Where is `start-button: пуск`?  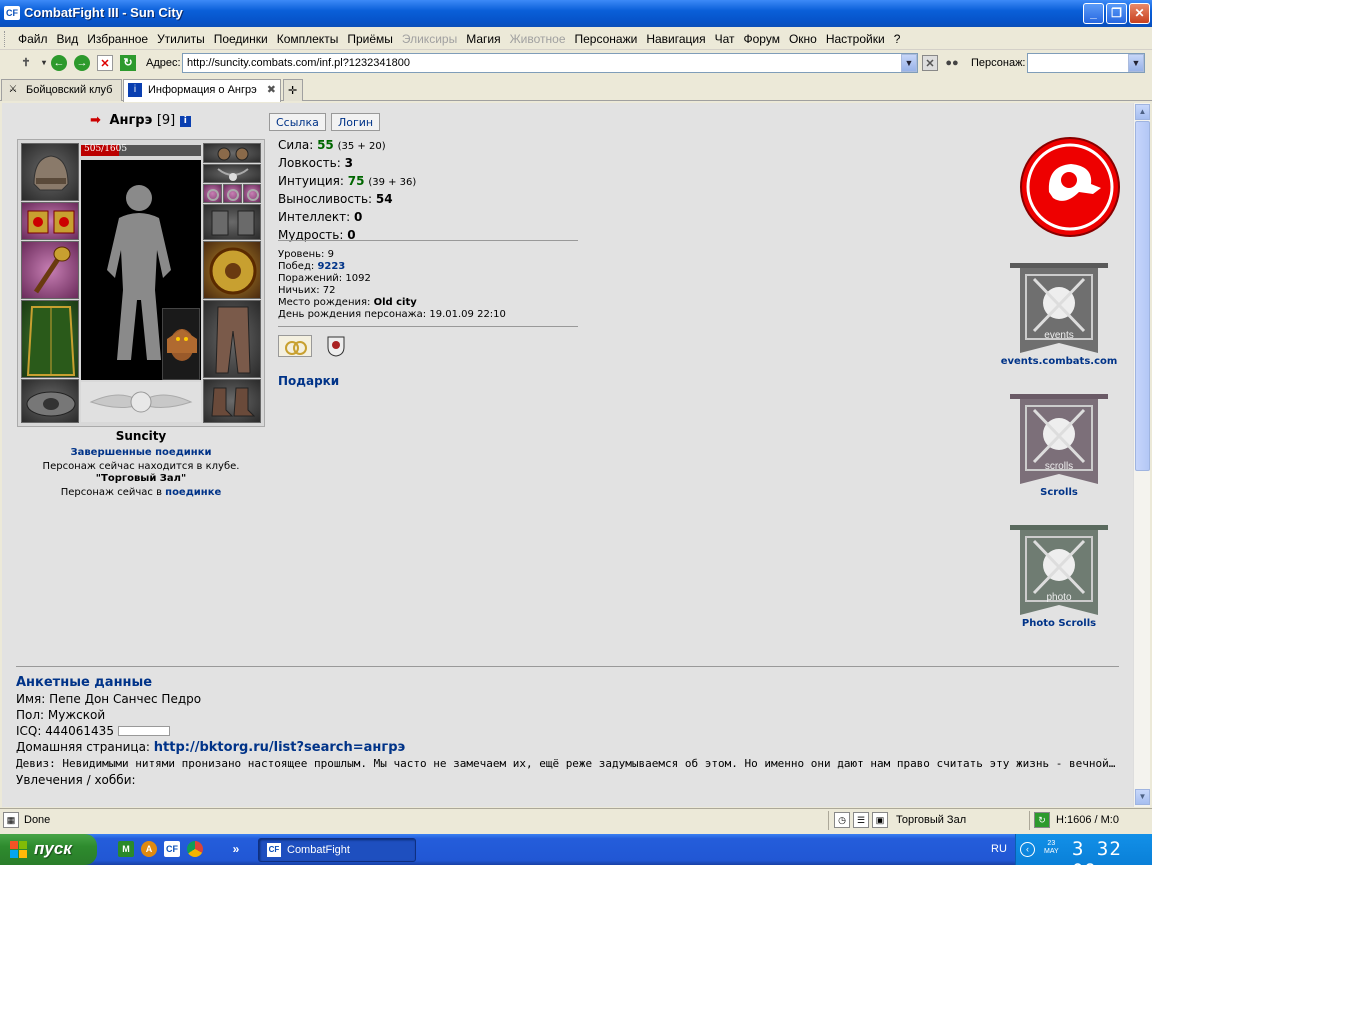 start-button: пуск is located at coordinates (48, 849).